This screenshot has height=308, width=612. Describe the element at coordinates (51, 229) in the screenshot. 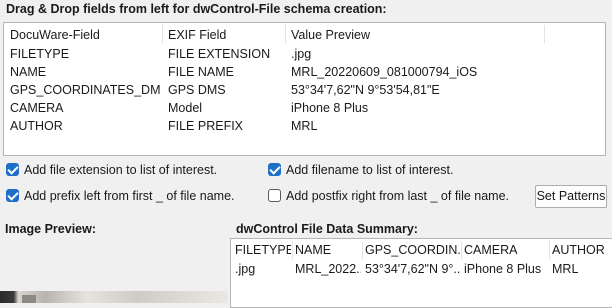

I see `image-preview-heading: Image Preview:` at that location.